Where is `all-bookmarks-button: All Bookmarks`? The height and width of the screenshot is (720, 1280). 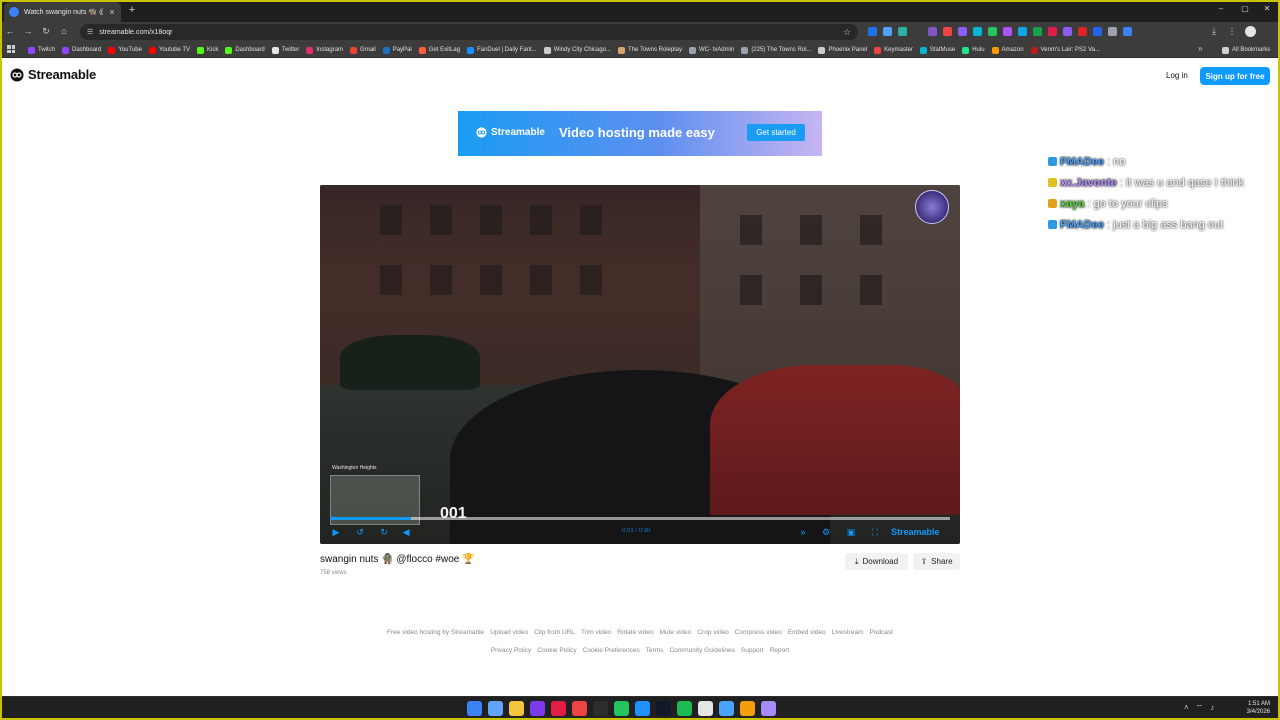 all-bookmarks-button: All Bookmarks is located at coordinates (1246, 50).